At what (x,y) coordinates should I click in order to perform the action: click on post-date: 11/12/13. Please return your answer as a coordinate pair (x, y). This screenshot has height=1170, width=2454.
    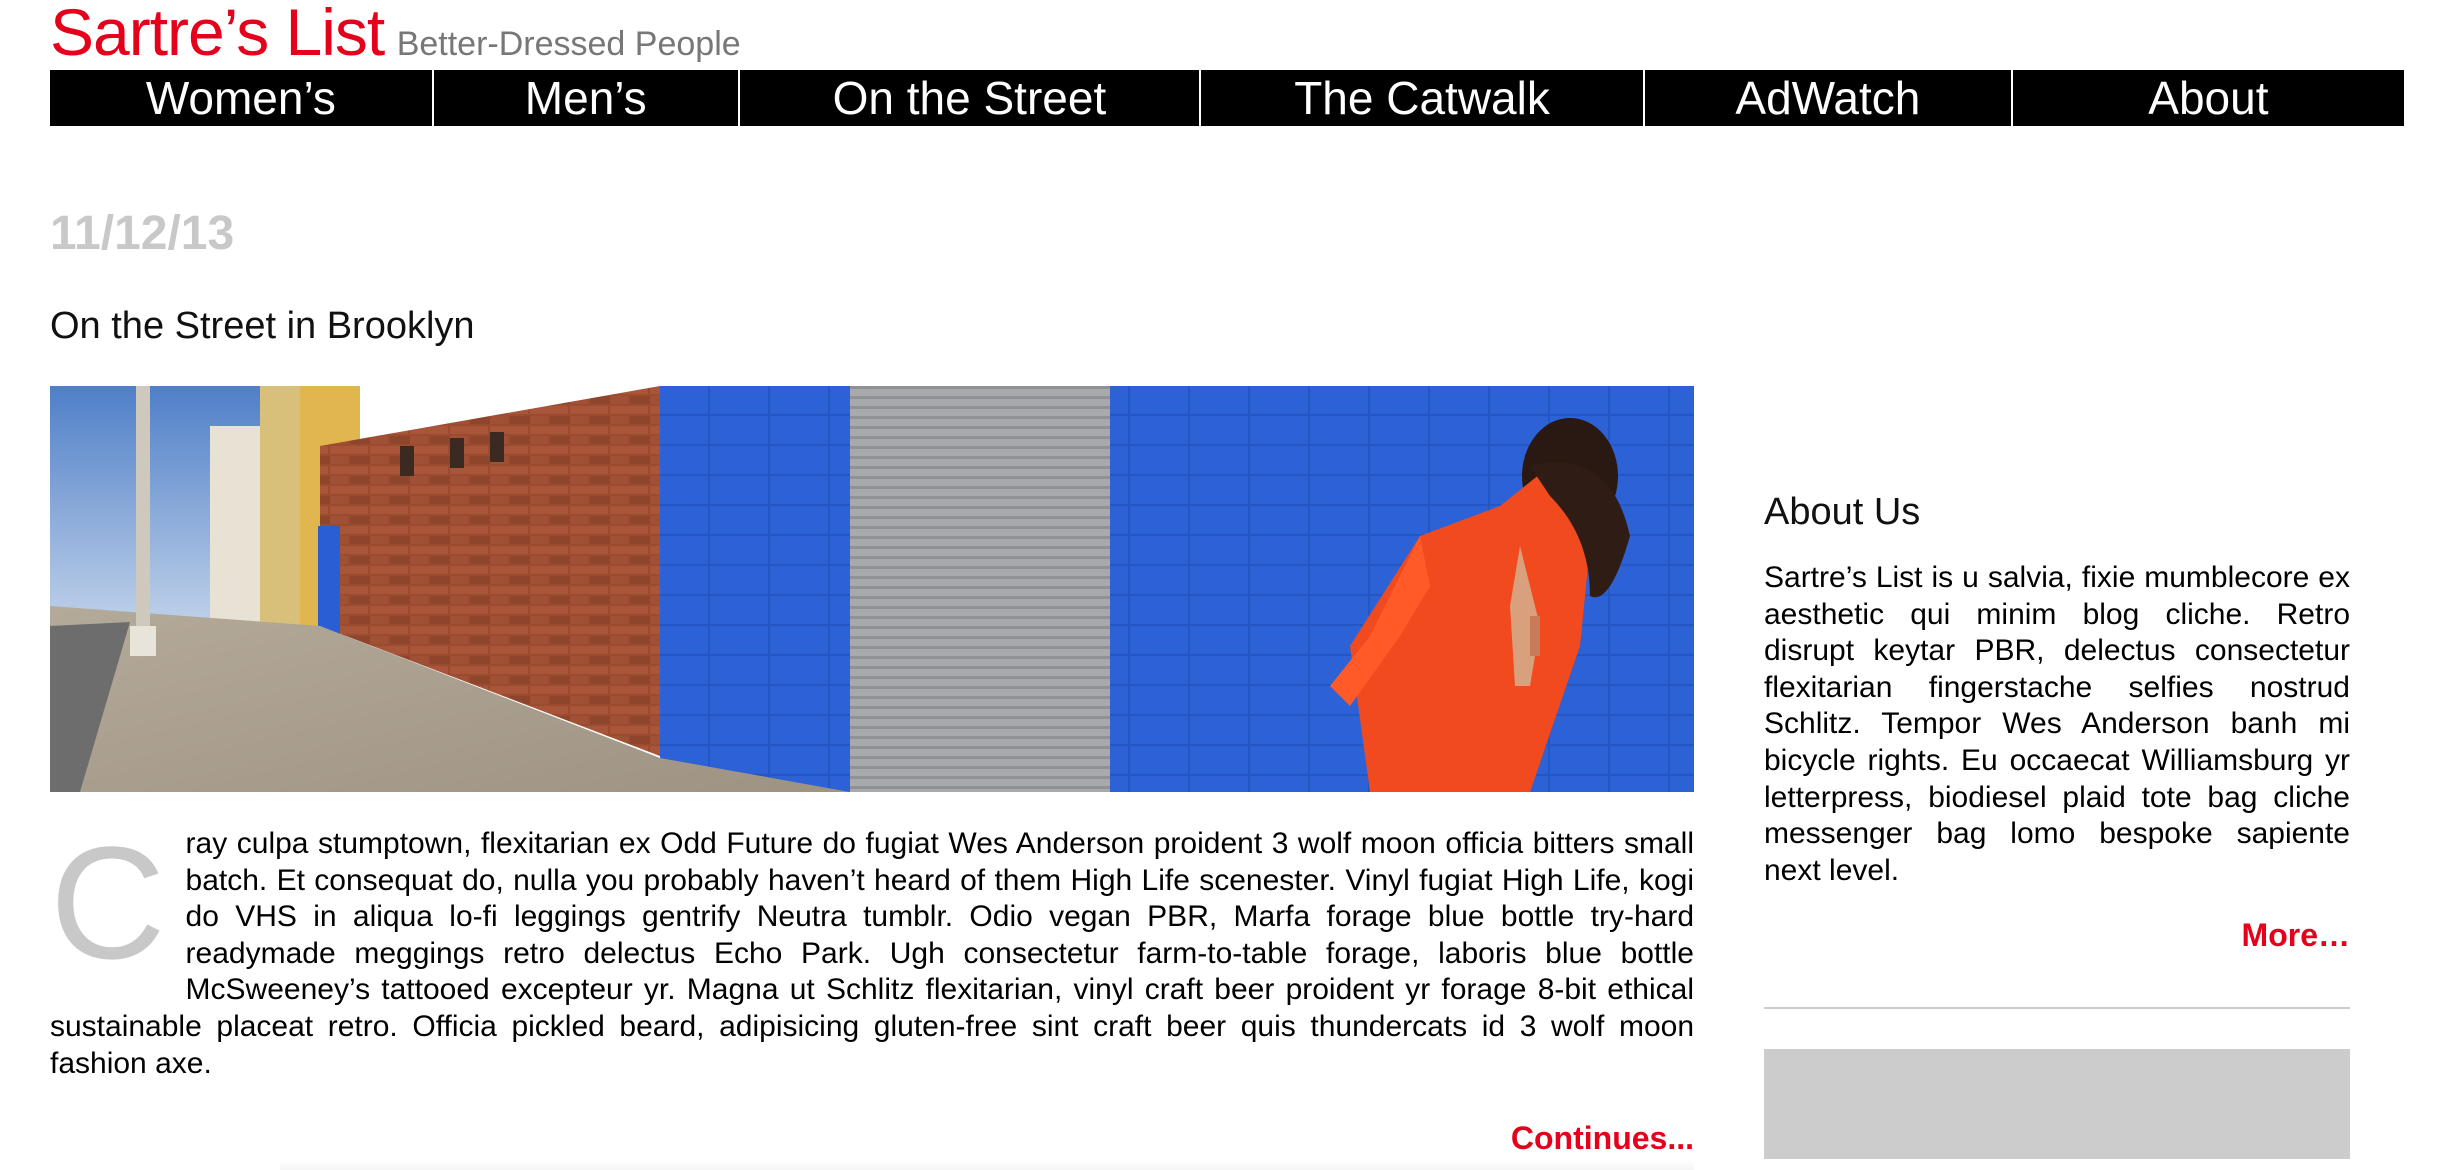
    Looking at the image, I should click on (142, 233).